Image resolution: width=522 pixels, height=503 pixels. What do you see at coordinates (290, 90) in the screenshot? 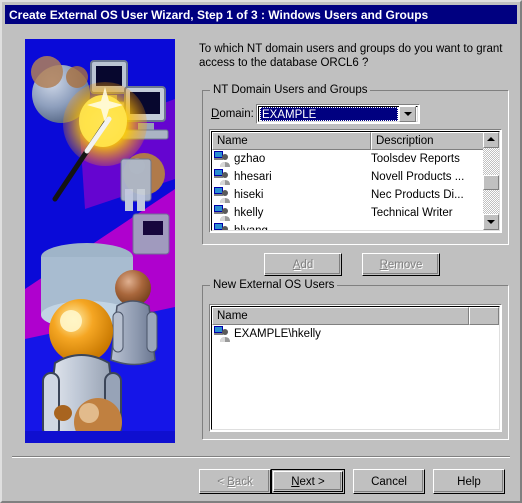
I see `nt-domain-users-legend: NT Domain Users and Groups` at bounding box center [290, 90].